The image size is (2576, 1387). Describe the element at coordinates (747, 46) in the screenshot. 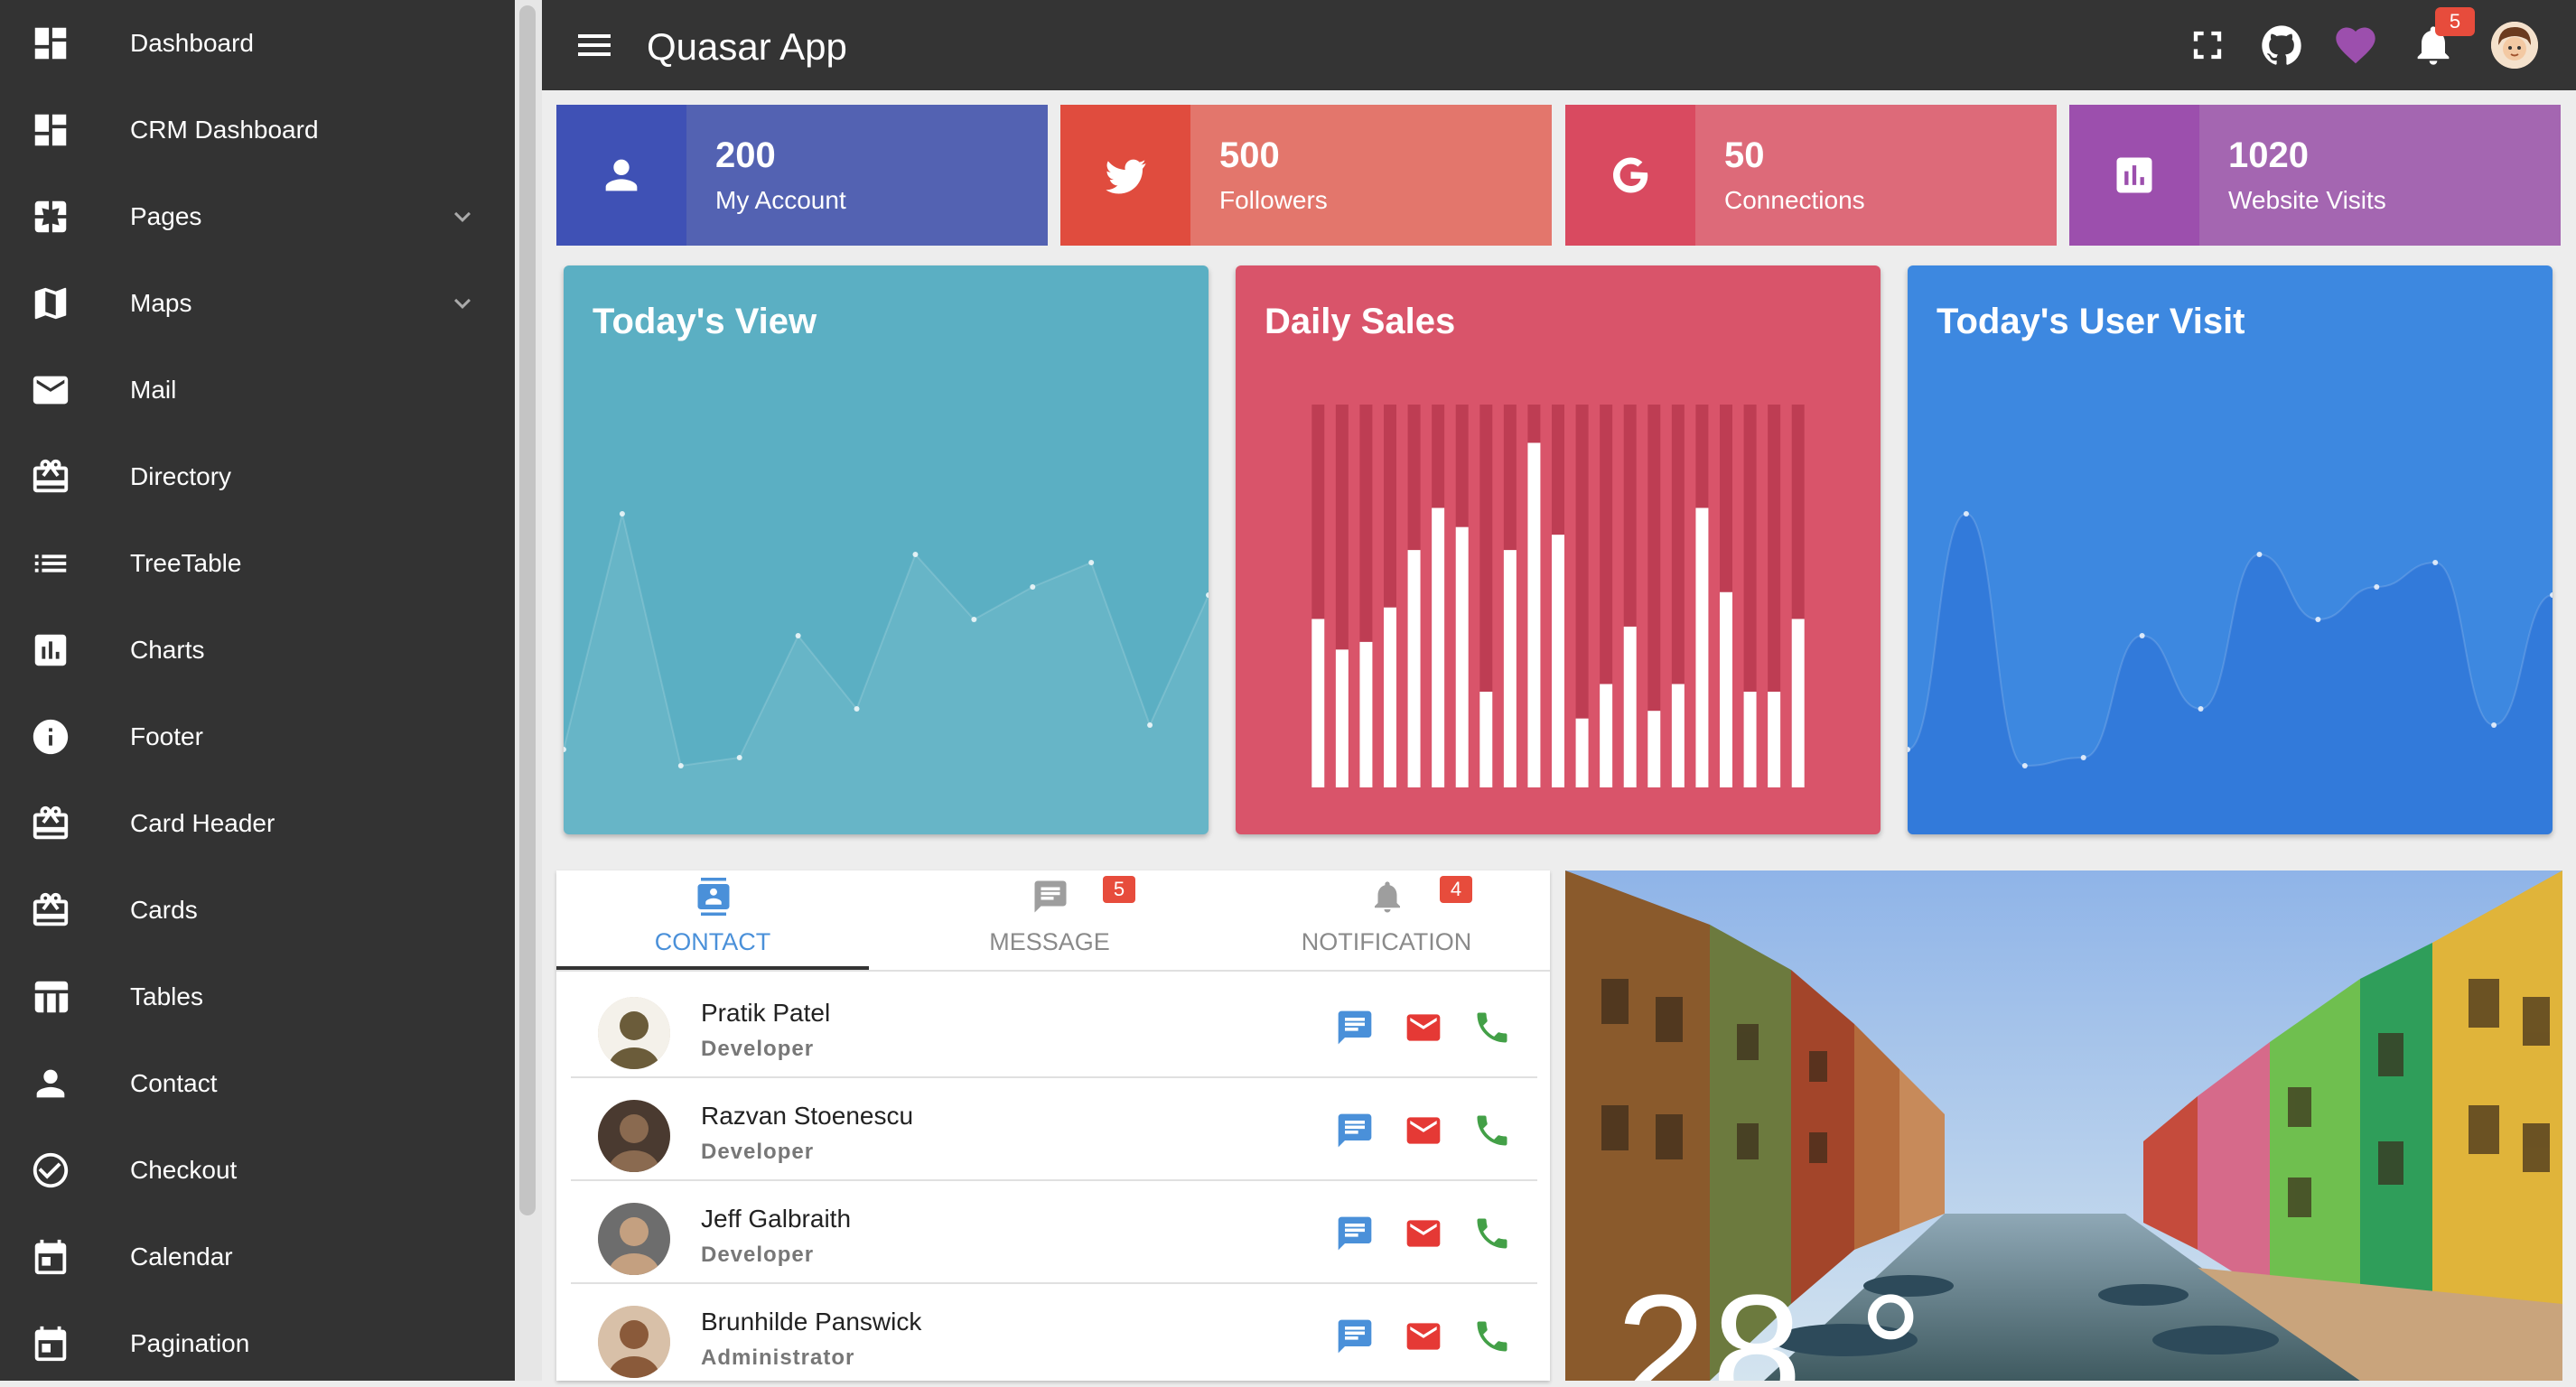

I see `app-title: Quasar App` at that location.